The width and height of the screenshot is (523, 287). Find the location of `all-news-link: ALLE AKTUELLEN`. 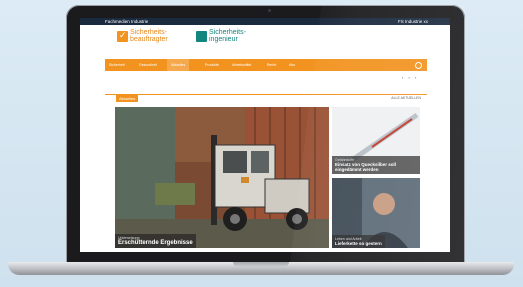

all-news-link: ALLE AKTUELLEN is located at coordinates (406, 98).